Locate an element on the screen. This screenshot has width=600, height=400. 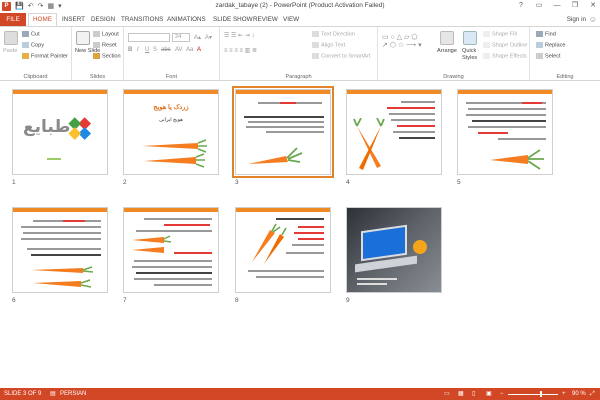
tab-slide-show: SLIDE SHOW is located at coordinates (233, 19).